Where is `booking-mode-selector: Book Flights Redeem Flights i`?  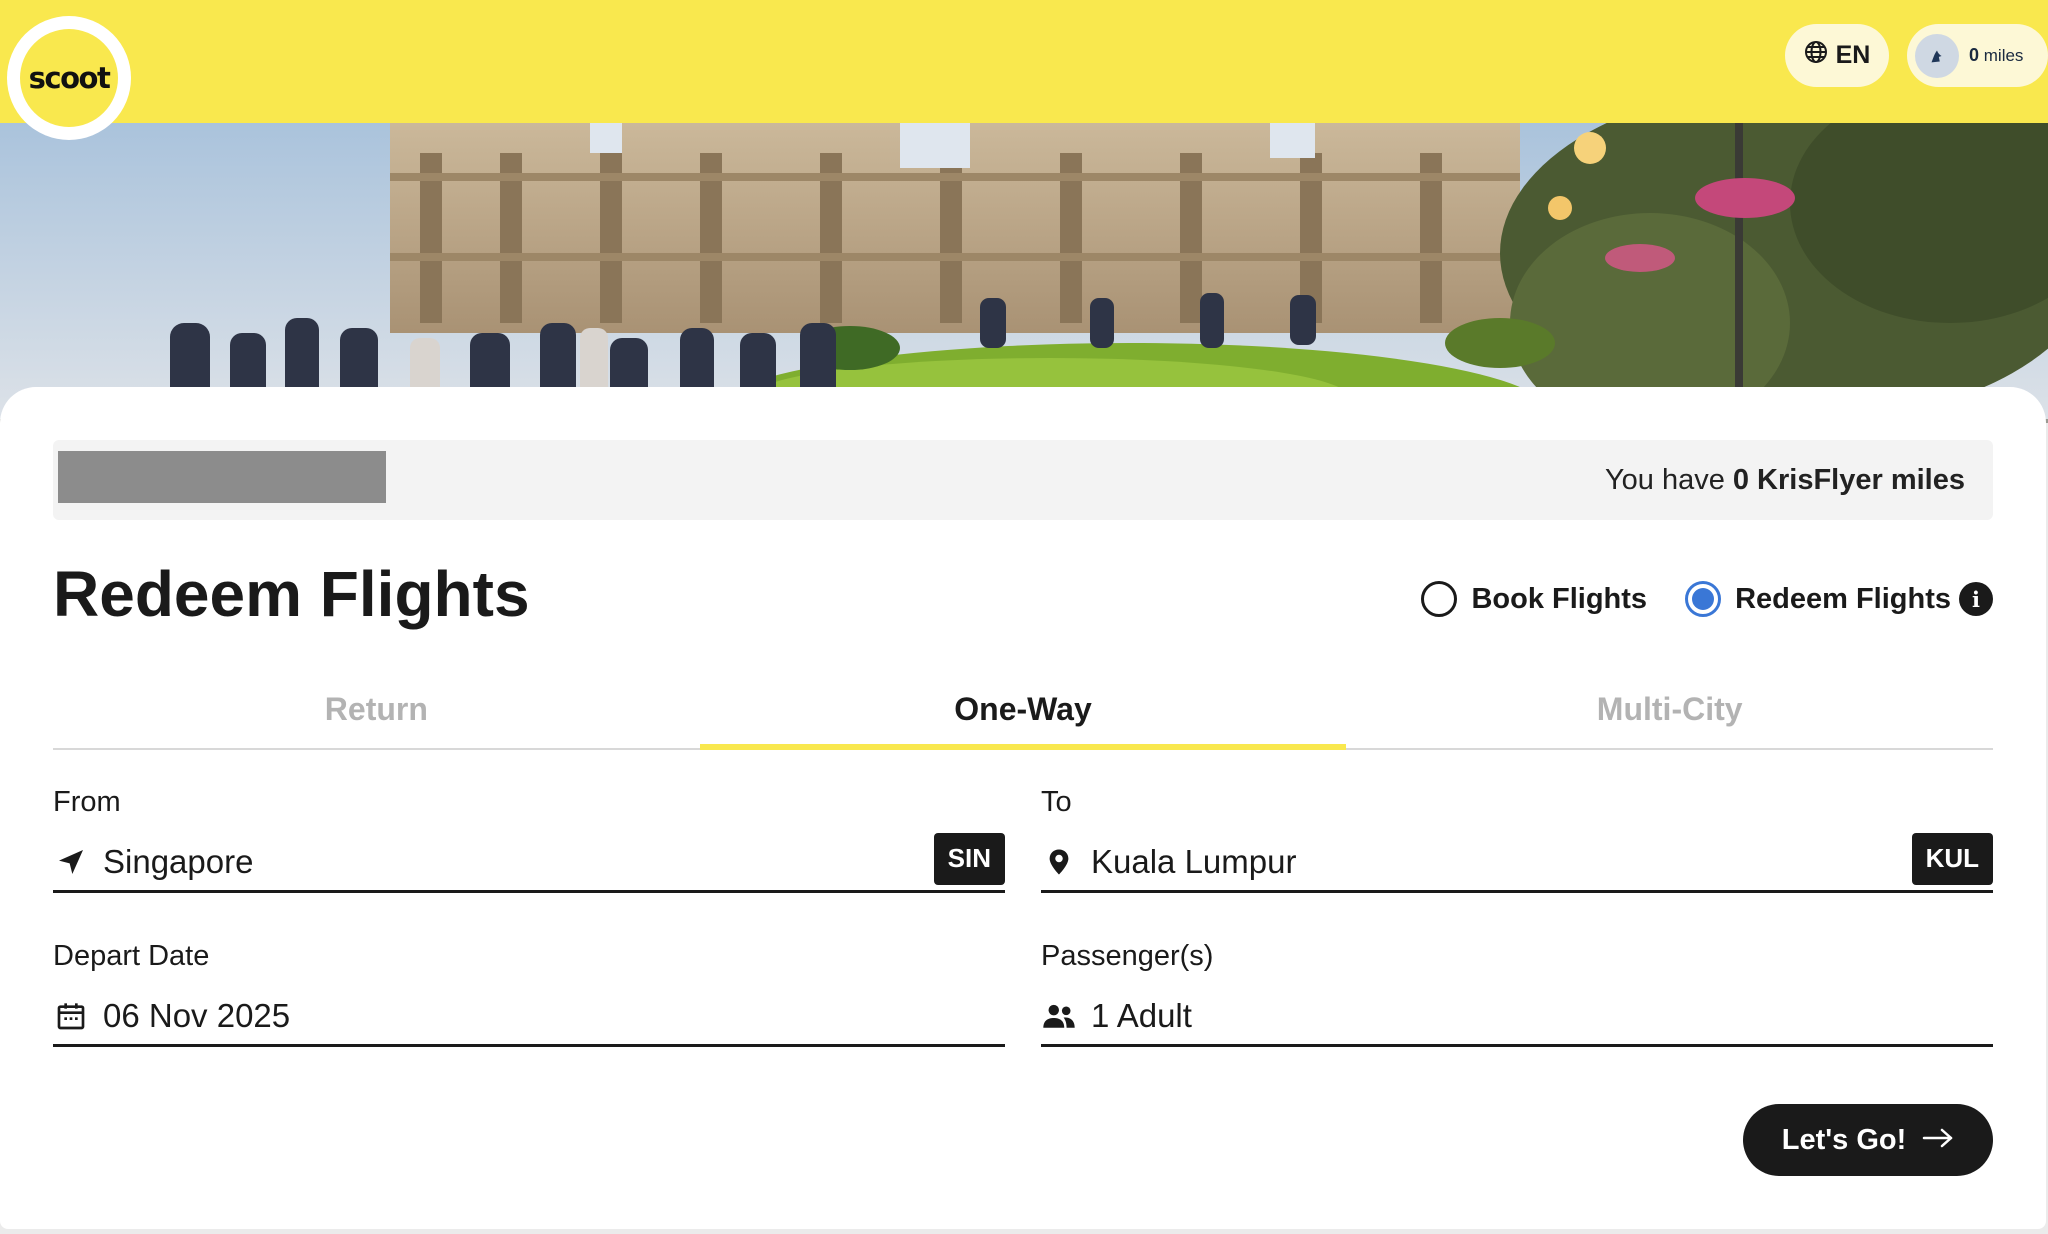
booking-mode-selector: Book Flights Redeem Flights i is located at coordinates (1707, 599).